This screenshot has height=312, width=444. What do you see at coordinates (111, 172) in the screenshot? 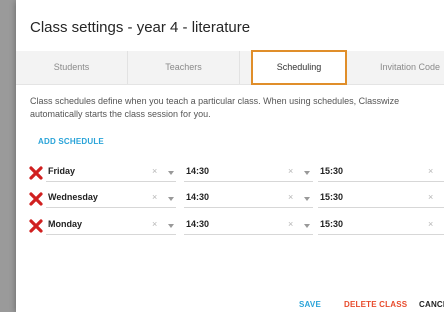
I see `day-select: Friday ×` at bounding box center [111, 172].